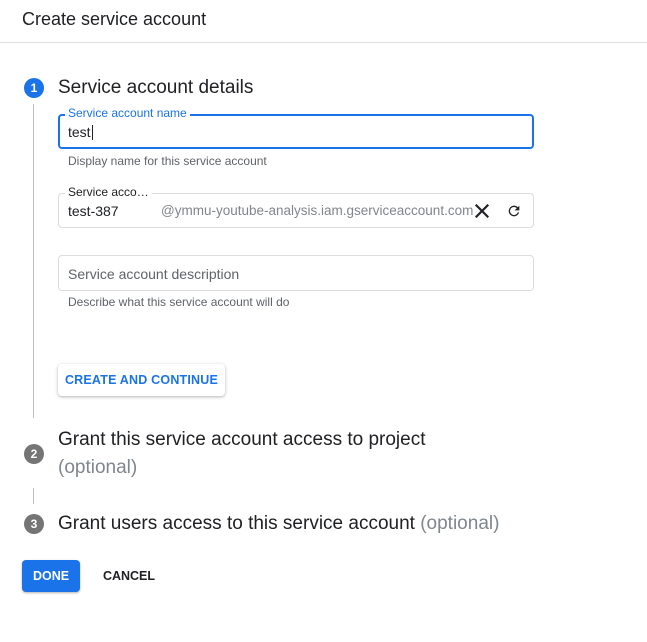 This screenshot has width=647, height=642. Describe the element at coordinates (460, 523) in the screenshot. I see `step-3-optional: (optional)` at that location.